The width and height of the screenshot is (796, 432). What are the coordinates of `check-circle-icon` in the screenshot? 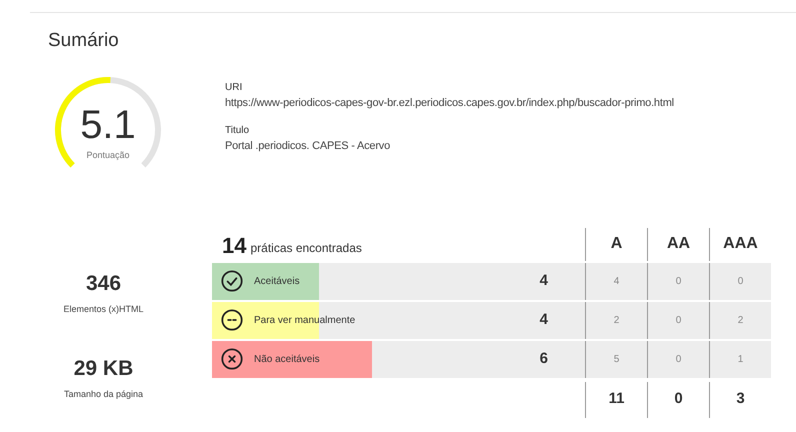 It's located at (232, 281).